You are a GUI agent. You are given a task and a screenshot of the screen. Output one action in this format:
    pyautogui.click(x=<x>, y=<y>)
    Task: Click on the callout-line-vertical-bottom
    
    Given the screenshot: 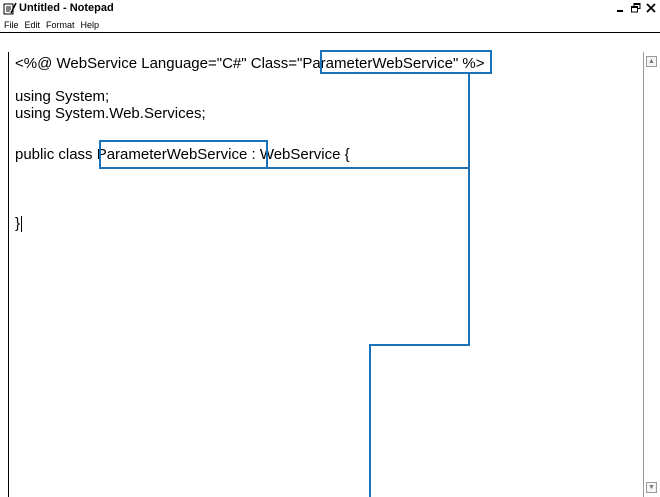 What is the action you would take?
    pyautogui.click(x=370, y=420)
    